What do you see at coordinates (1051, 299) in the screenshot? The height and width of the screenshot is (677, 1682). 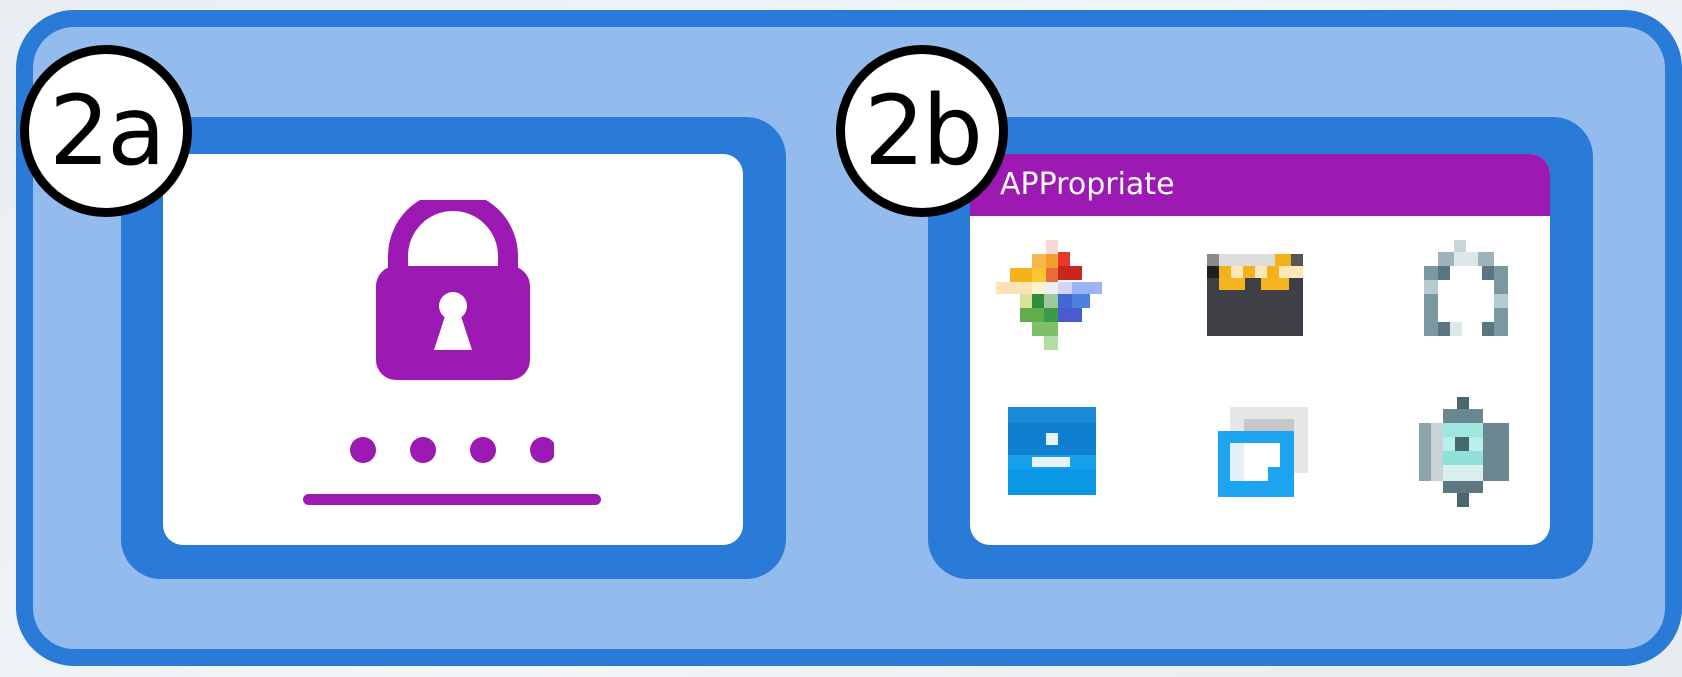 I see `pinwheel-app-icon` at bounding box center [1051, 299].